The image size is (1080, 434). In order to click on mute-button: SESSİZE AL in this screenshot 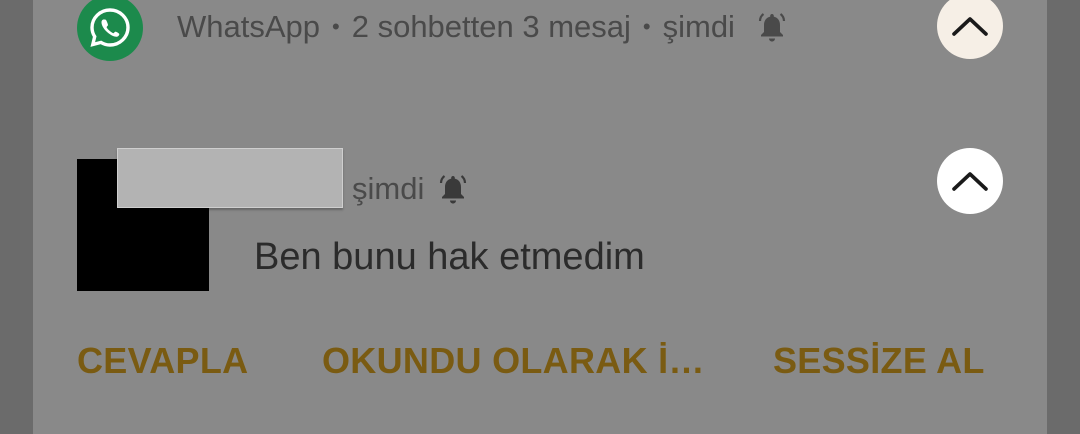, I will do `click(879, 361)`.